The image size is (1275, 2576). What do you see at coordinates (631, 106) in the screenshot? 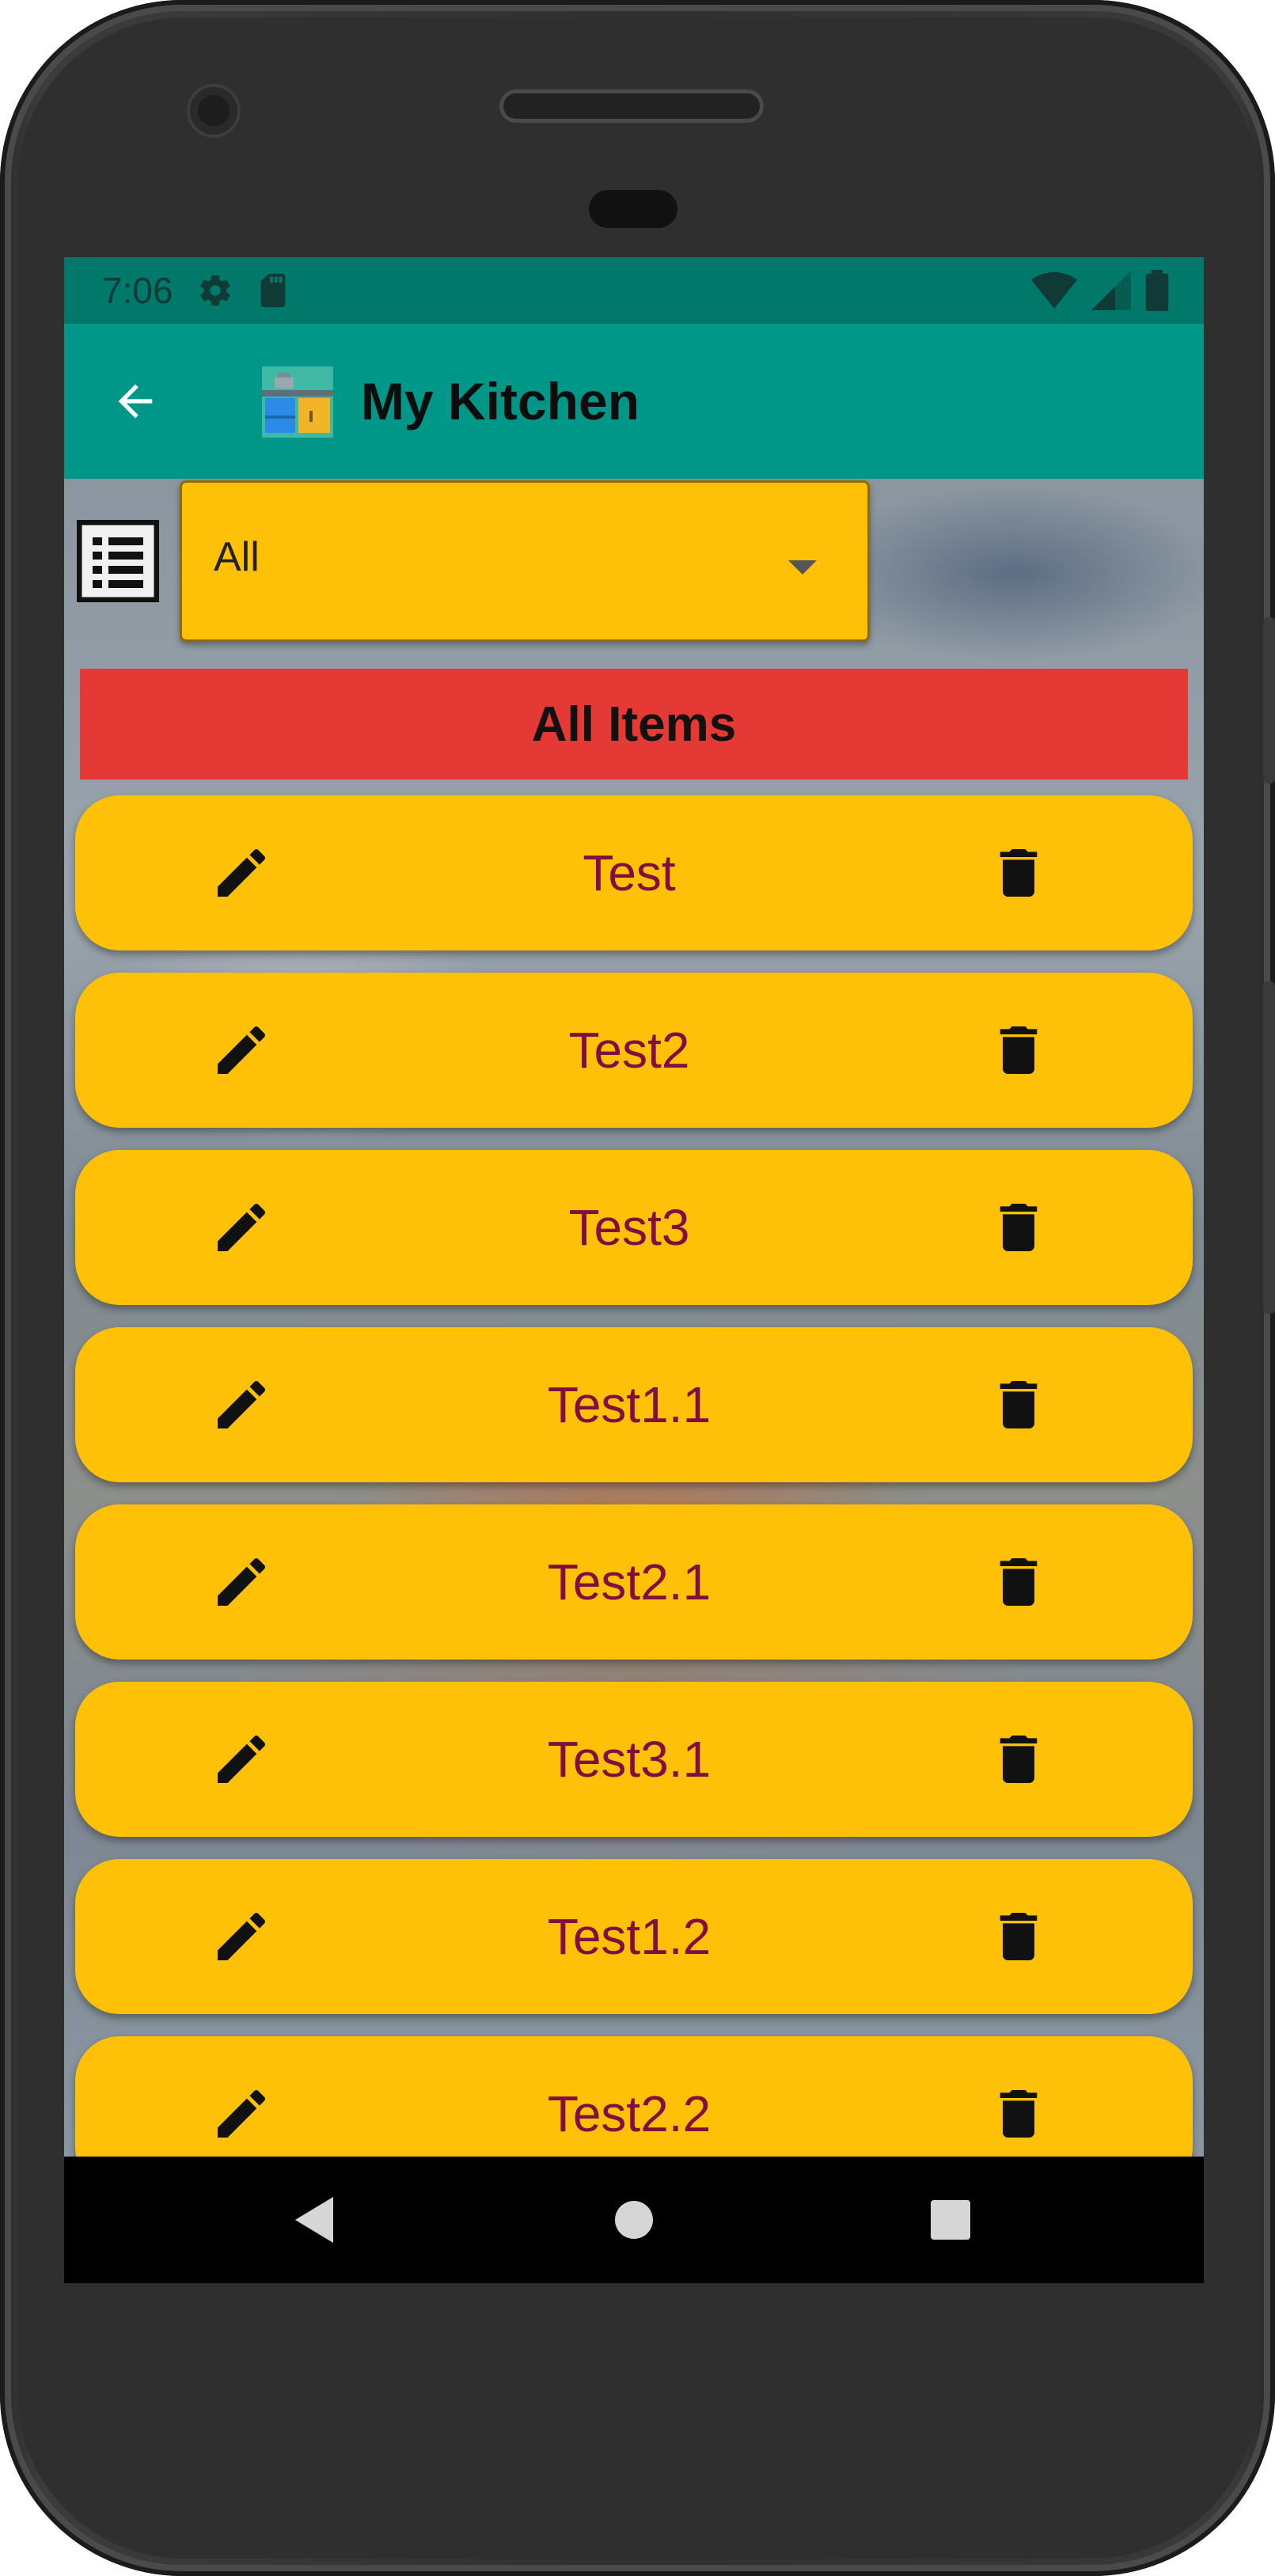
I see `earpiece-speaker` at bounding box center [631, 106].